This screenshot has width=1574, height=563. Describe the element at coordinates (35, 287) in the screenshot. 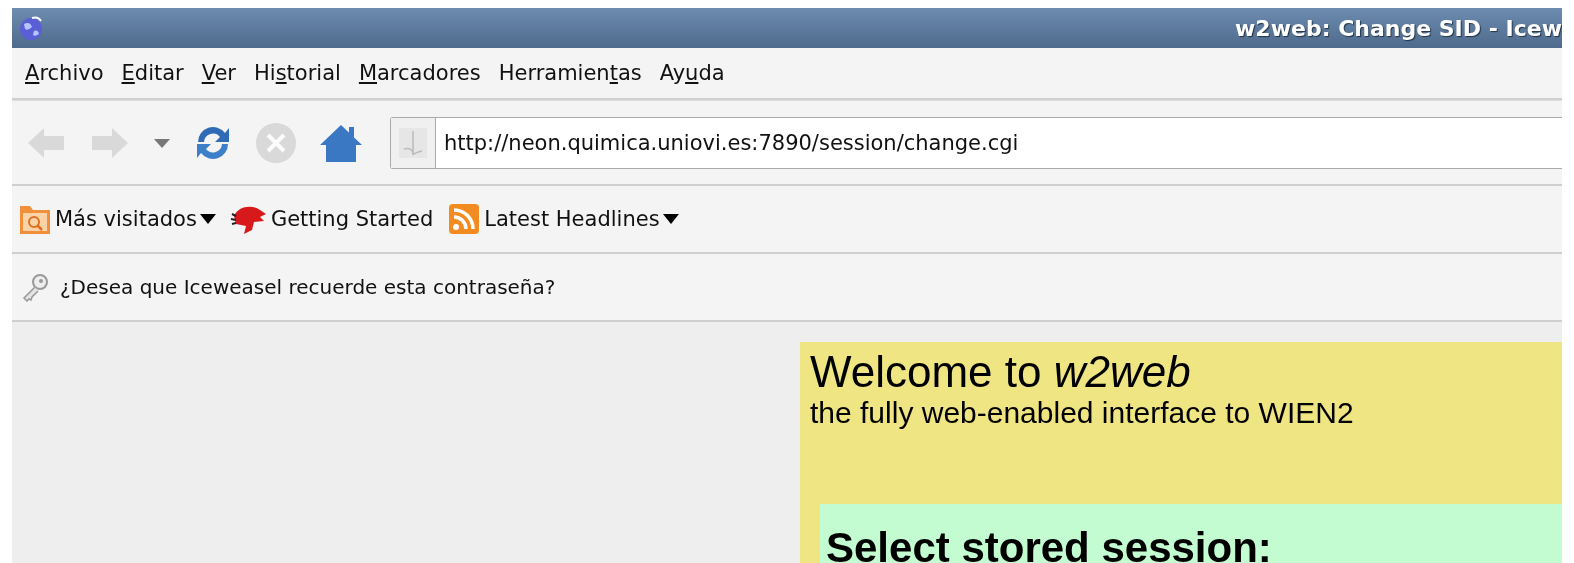

I see `key-icon` at that location.